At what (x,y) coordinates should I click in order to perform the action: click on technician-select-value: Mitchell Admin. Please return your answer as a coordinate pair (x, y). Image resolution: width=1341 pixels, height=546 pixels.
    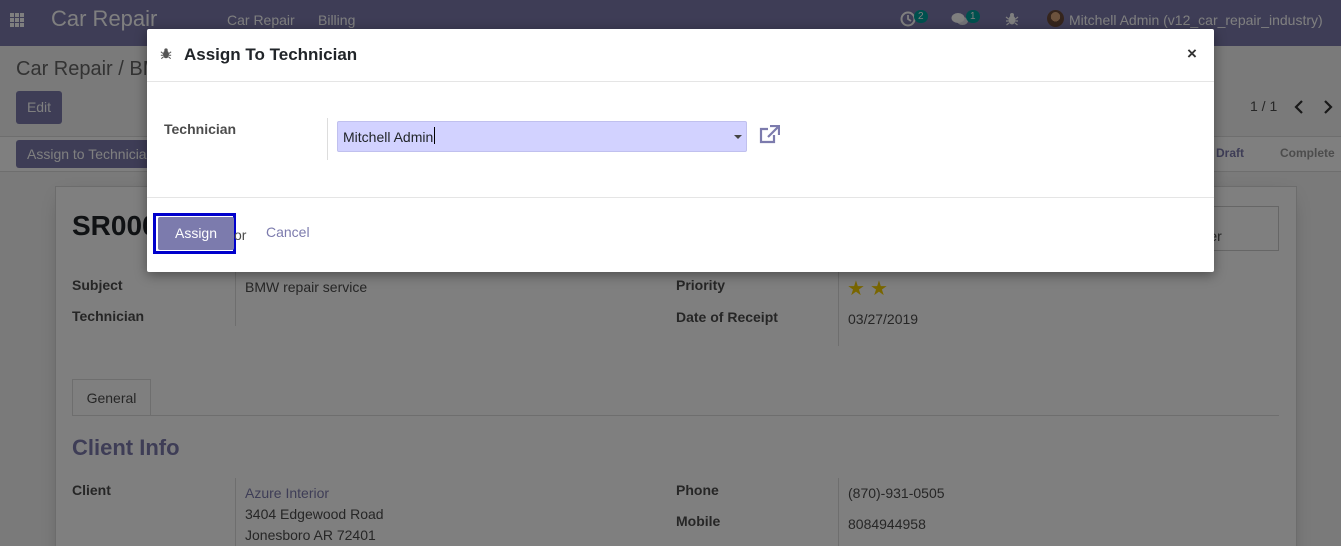
    Looking at the image, I should click on (389, 136).